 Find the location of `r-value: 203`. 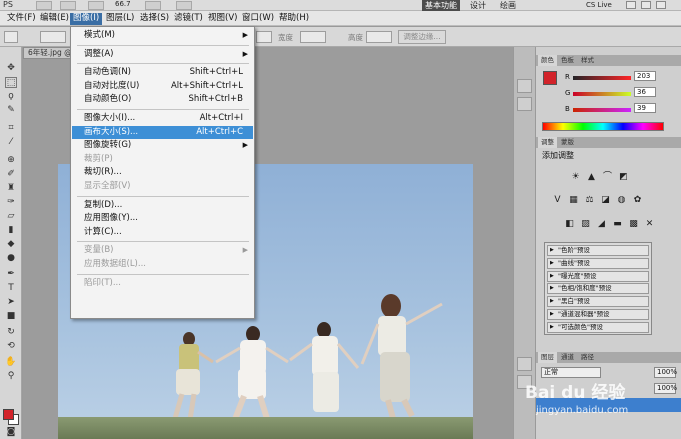

r-value: 203 is located at coordinates (645, 76).